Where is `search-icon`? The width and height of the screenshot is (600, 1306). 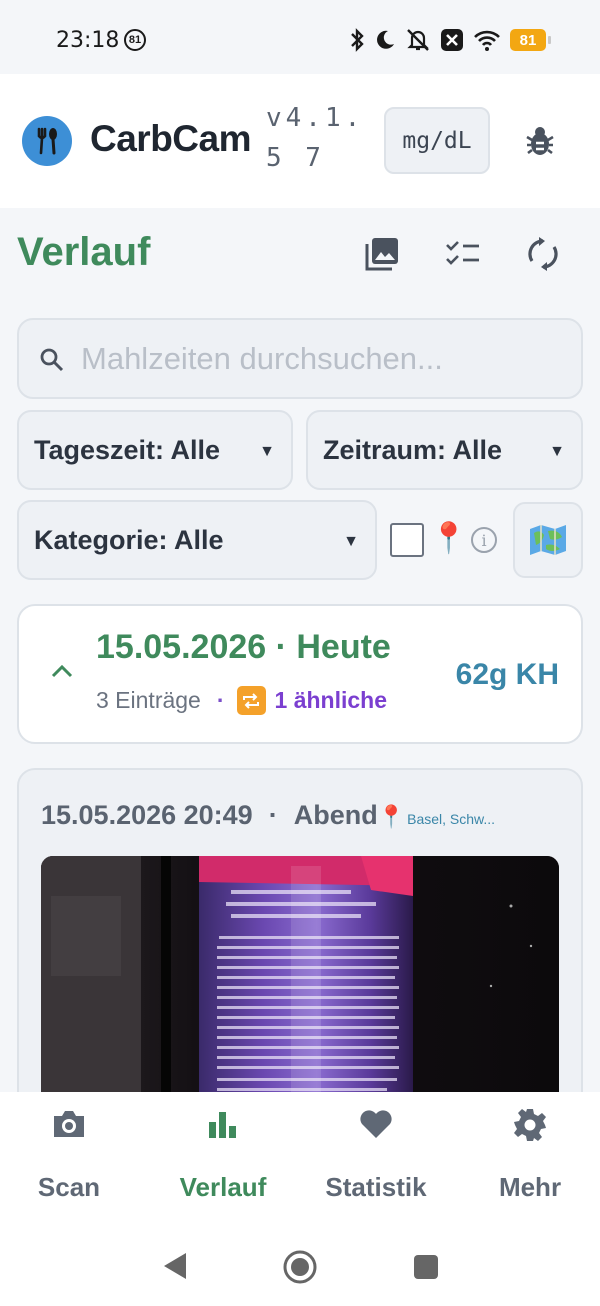
search-icon is located at coordinates (52, 360).